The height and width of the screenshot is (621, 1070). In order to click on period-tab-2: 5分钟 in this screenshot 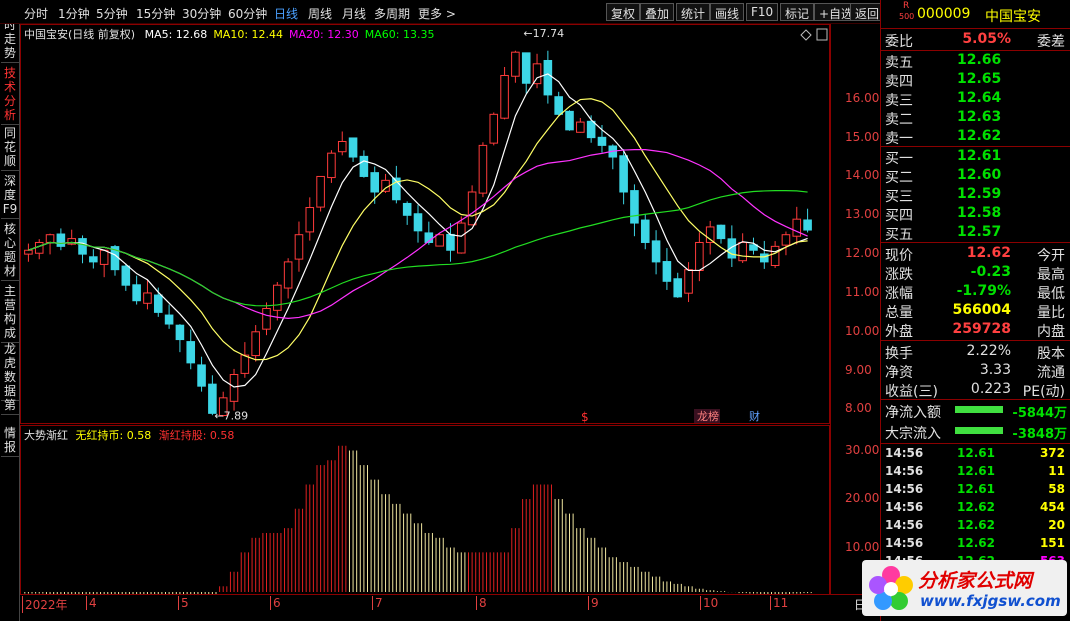, I will do `click(112, 13)`.